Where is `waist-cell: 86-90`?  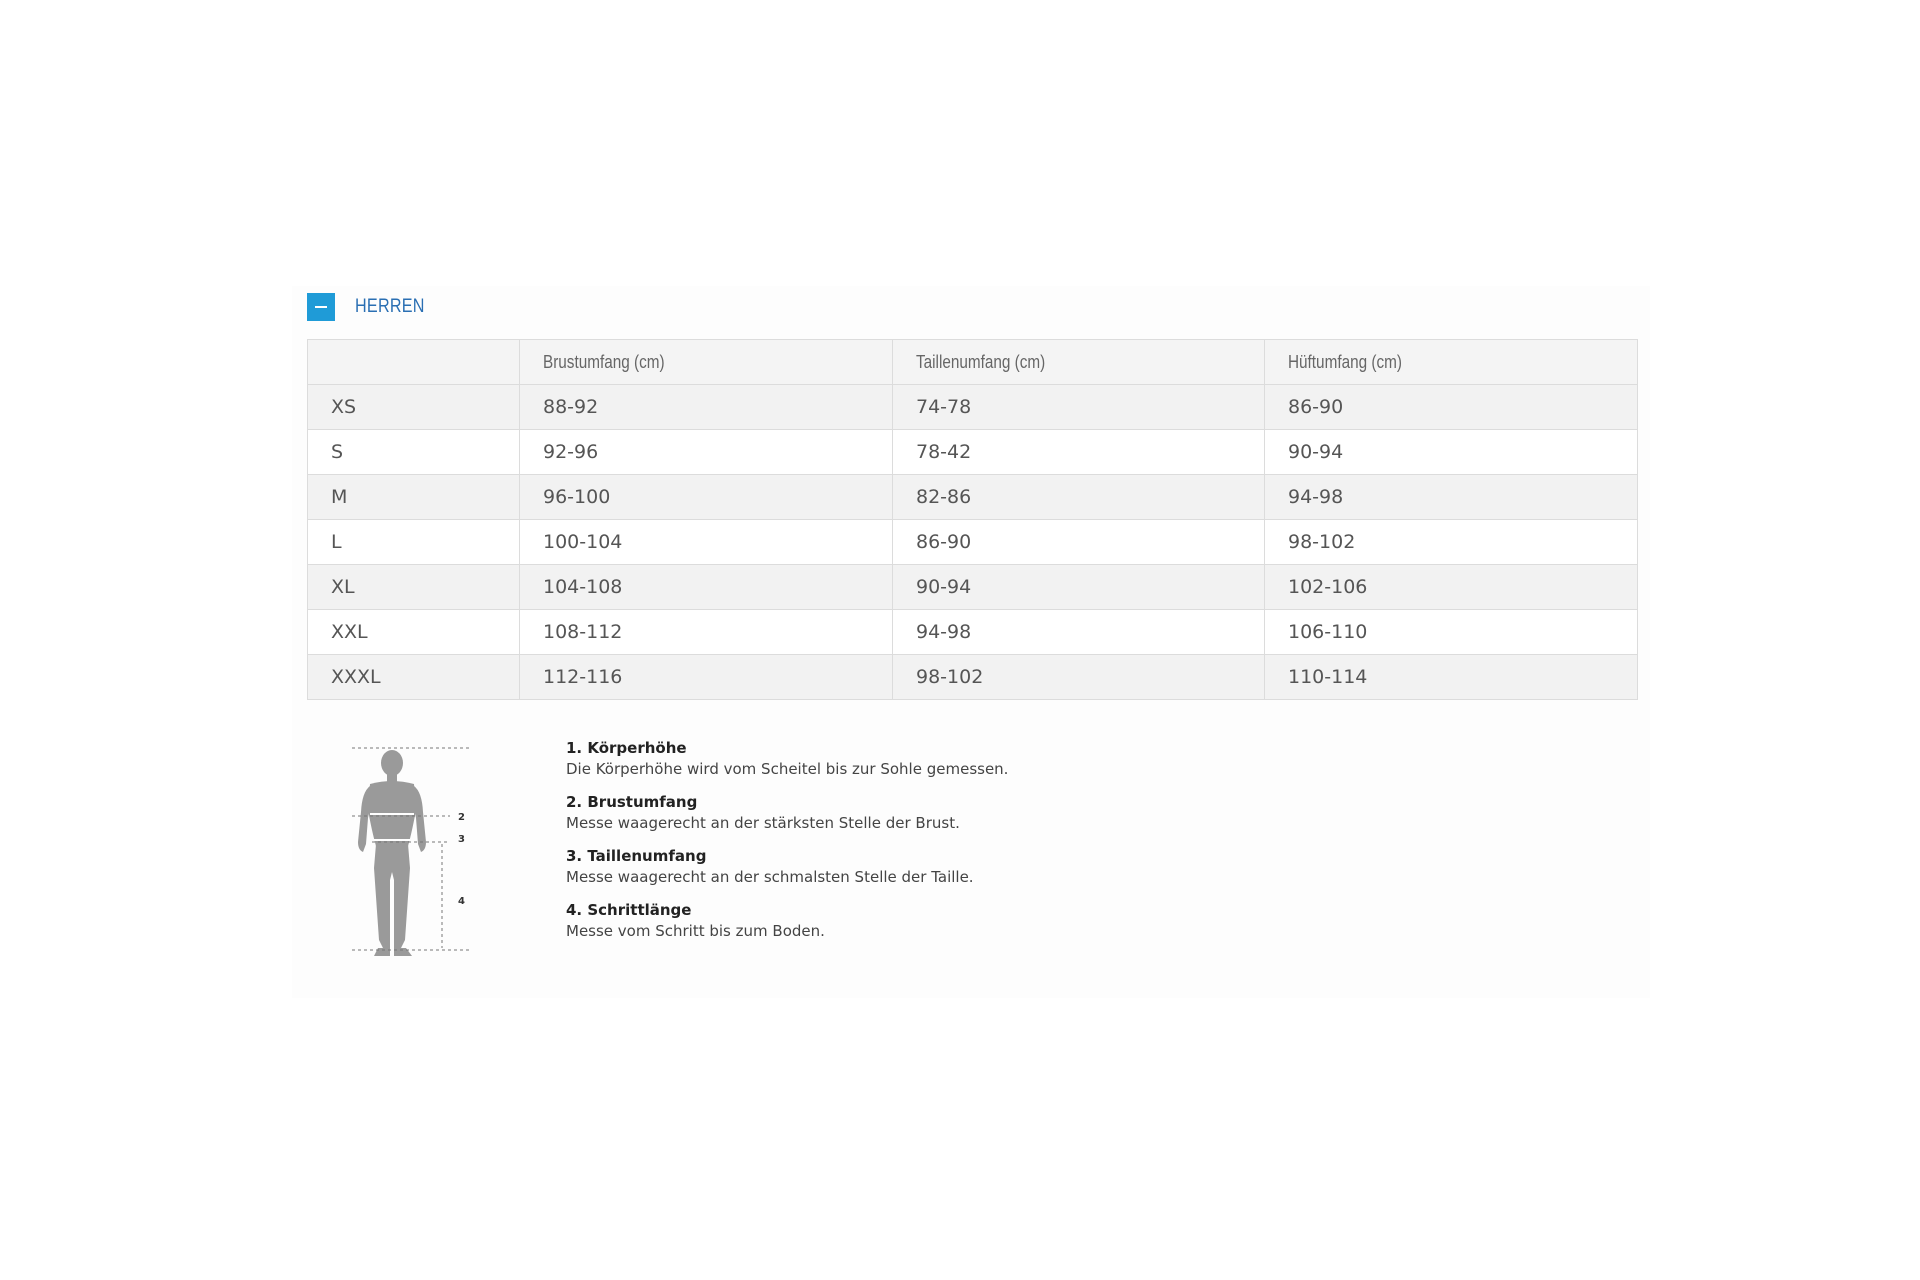
waist-cell: 86-90 is located at coordinates (1078, 542).